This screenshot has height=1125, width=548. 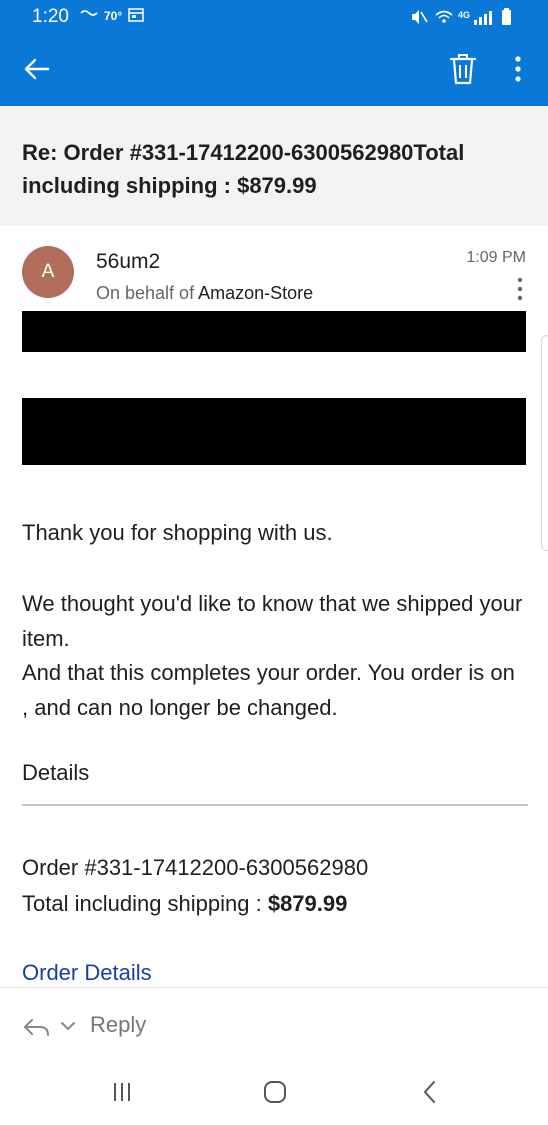 I want to click on status-time: 1:20, so click(x=50, y=16).